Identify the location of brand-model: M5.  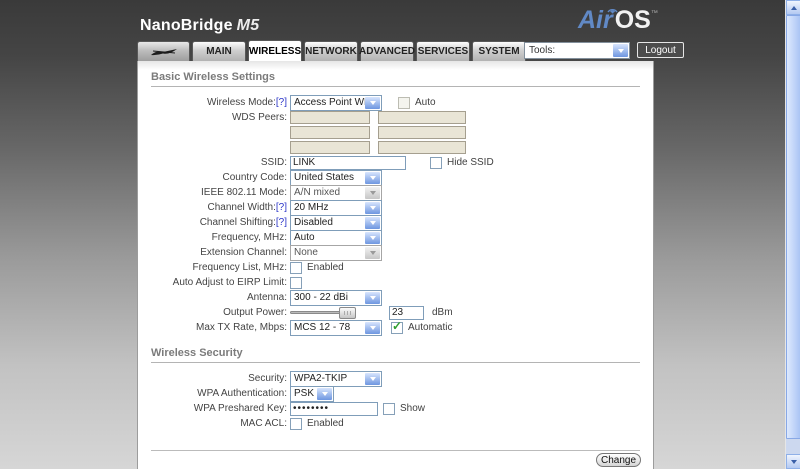
(248, 25).